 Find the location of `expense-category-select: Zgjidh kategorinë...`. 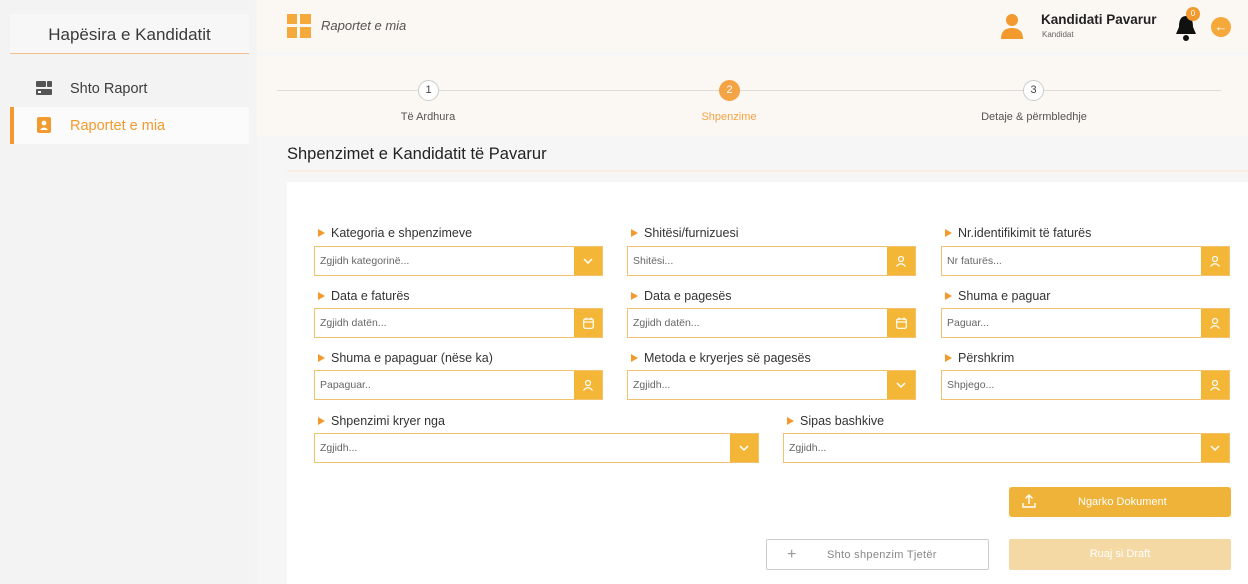

expense-category-select: Zgjidh kategorinë... is located at coordinates (458, 261).